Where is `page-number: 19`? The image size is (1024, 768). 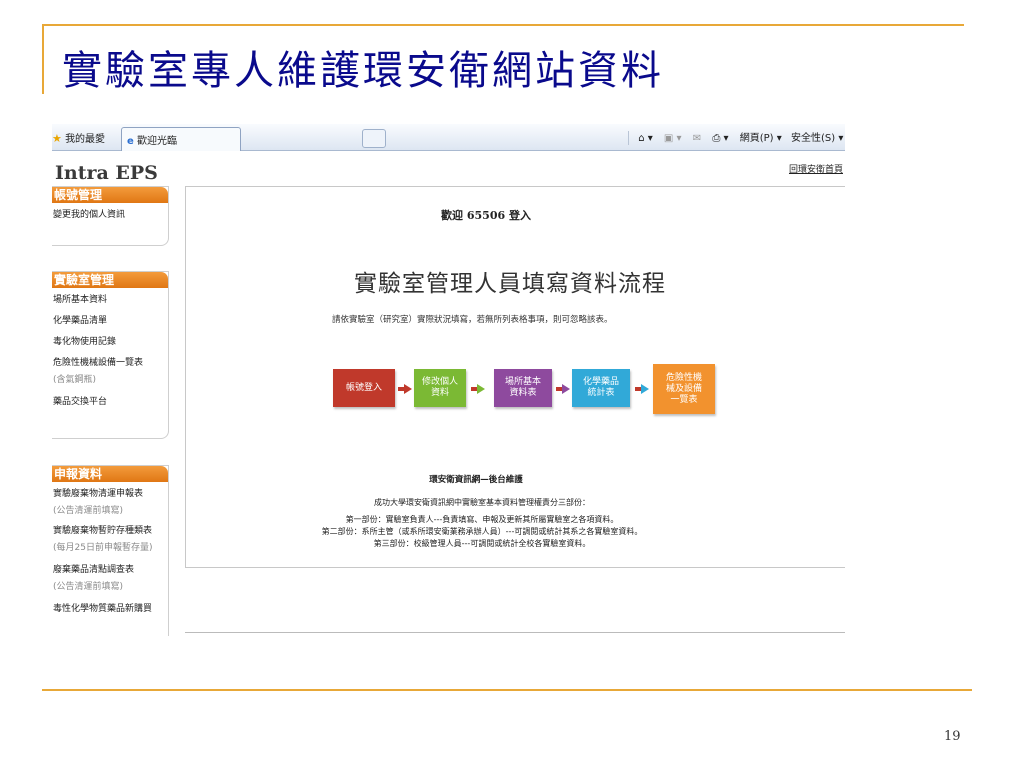
page-number: 19 is located at coordinates (952, 736).